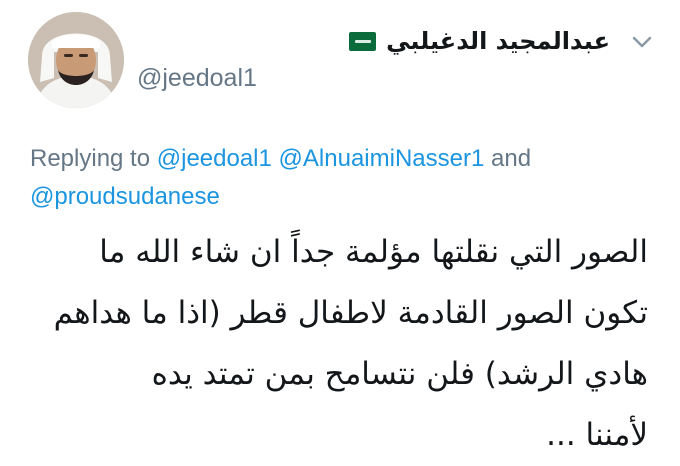 Image resolution: width=680 pixels, height=466 pixels. What do you see at coordinates (642, 42) in the screenshot?
I see `chevron-down-icon` at bounding box center [642, 42].